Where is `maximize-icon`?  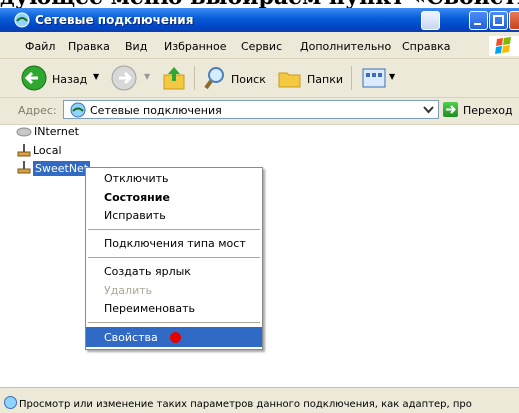 maximize-icon is located at coordinates (498, 20).